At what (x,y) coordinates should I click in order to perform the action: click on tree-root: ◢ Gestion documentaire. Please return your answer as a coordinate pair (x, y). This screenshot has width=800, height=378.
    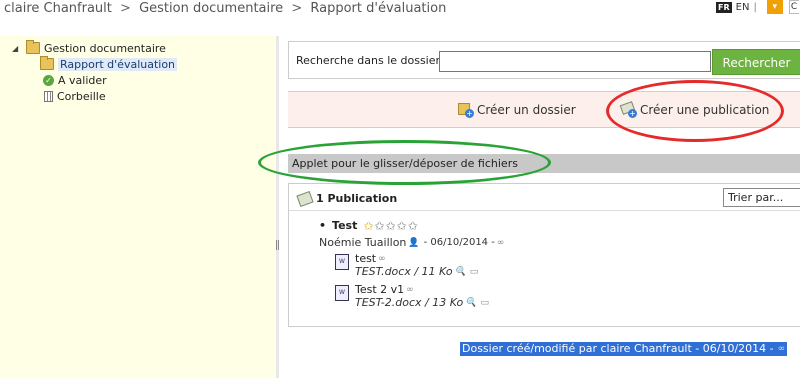
    Looking at the image, I should click on (94, 48).